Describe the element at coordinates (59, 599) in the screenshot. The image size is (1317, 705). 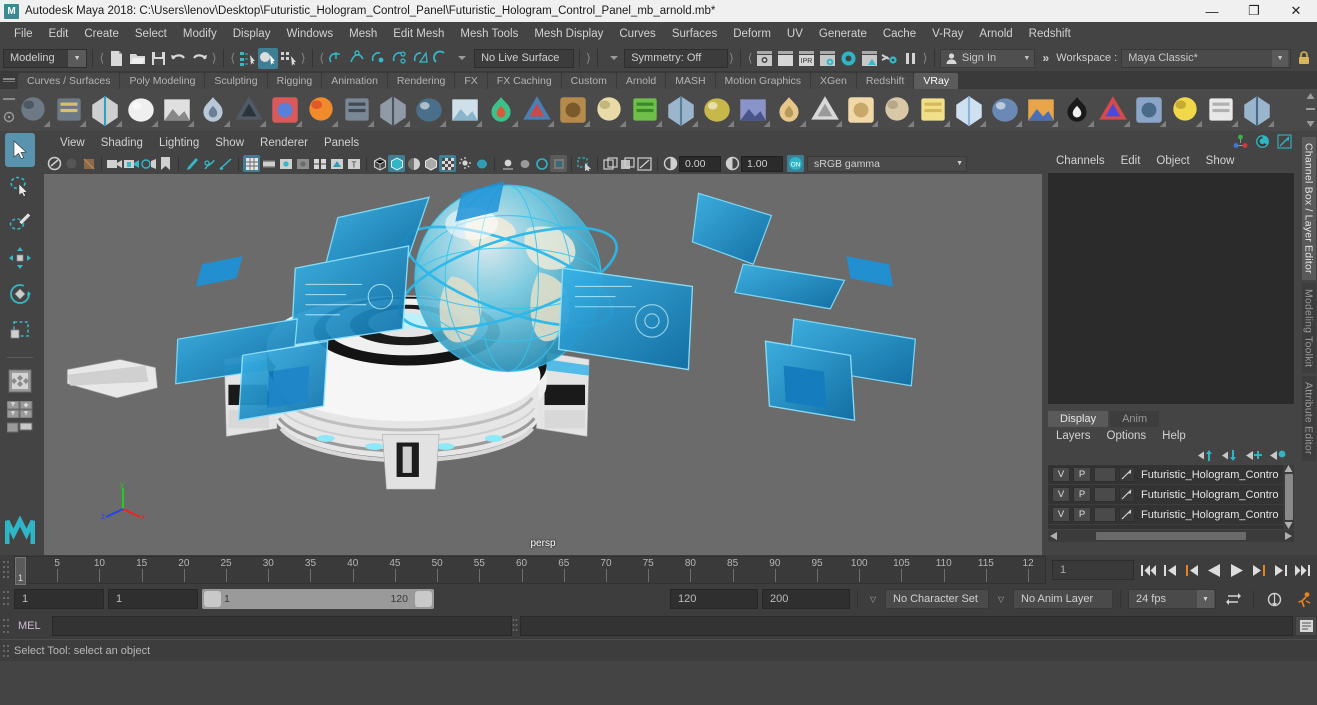
I see `animation-start-field: 1` at that location.